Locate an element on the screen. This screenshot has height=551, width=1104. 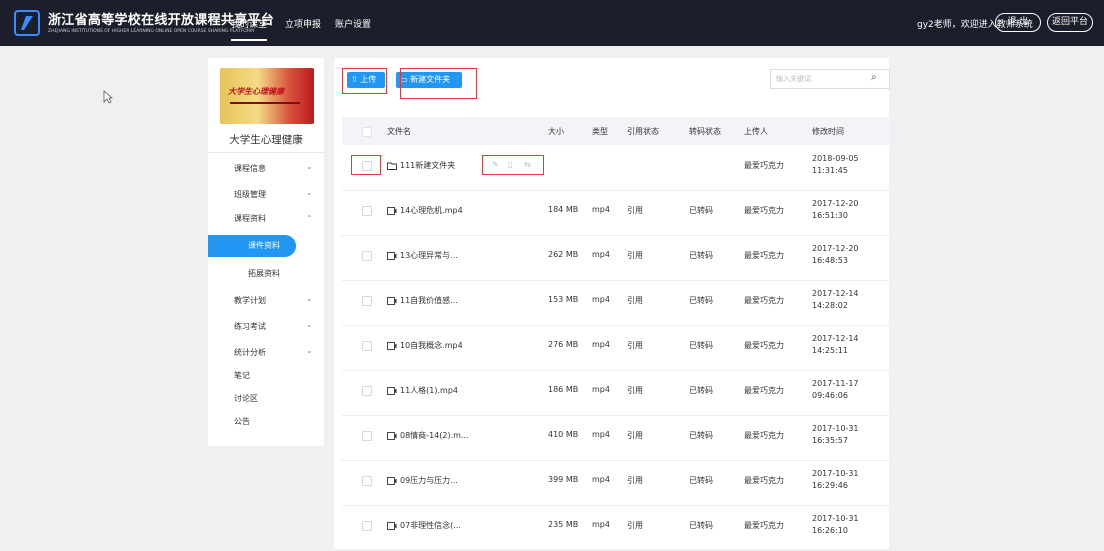
modified-date: 2017-10-31 is located at coordinates (835, 518).